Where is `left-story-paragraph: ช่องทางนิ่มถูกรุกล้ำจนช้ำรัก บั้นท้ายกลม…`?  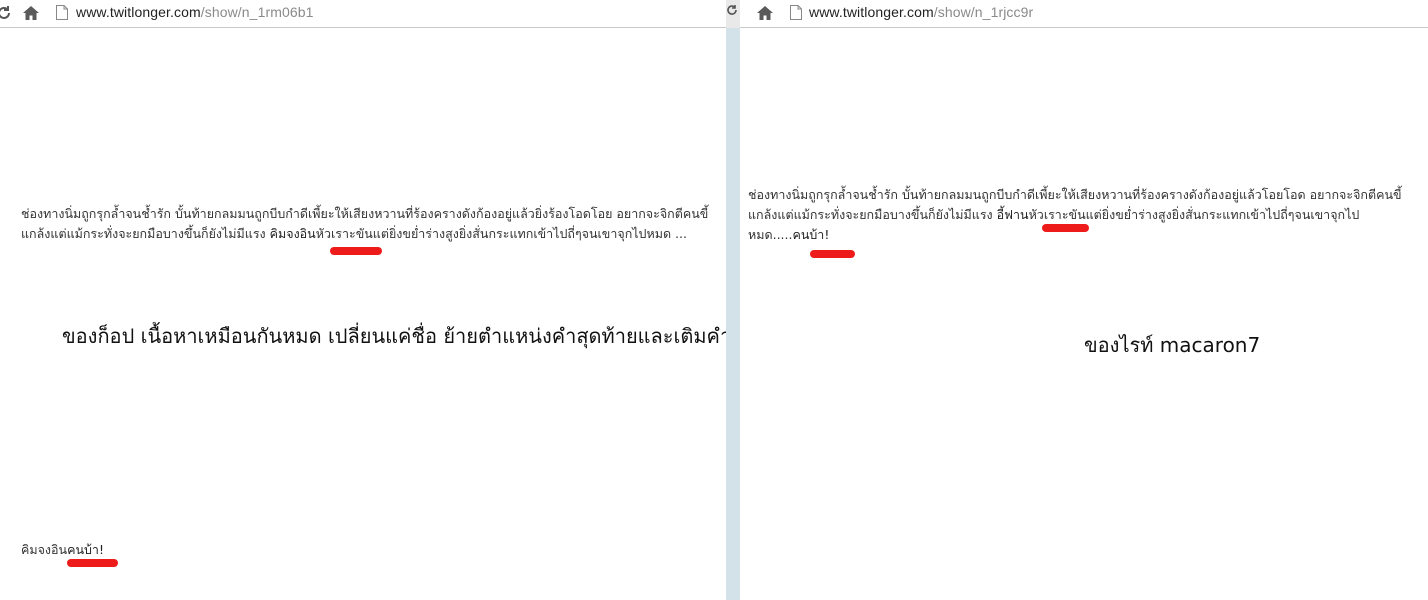 left-story-paragraph: ช่องทางนิ่มถูกรุกล้ำจนช้ำรัก บั้นท้ายกลม… is located at coordinates (366, 224).